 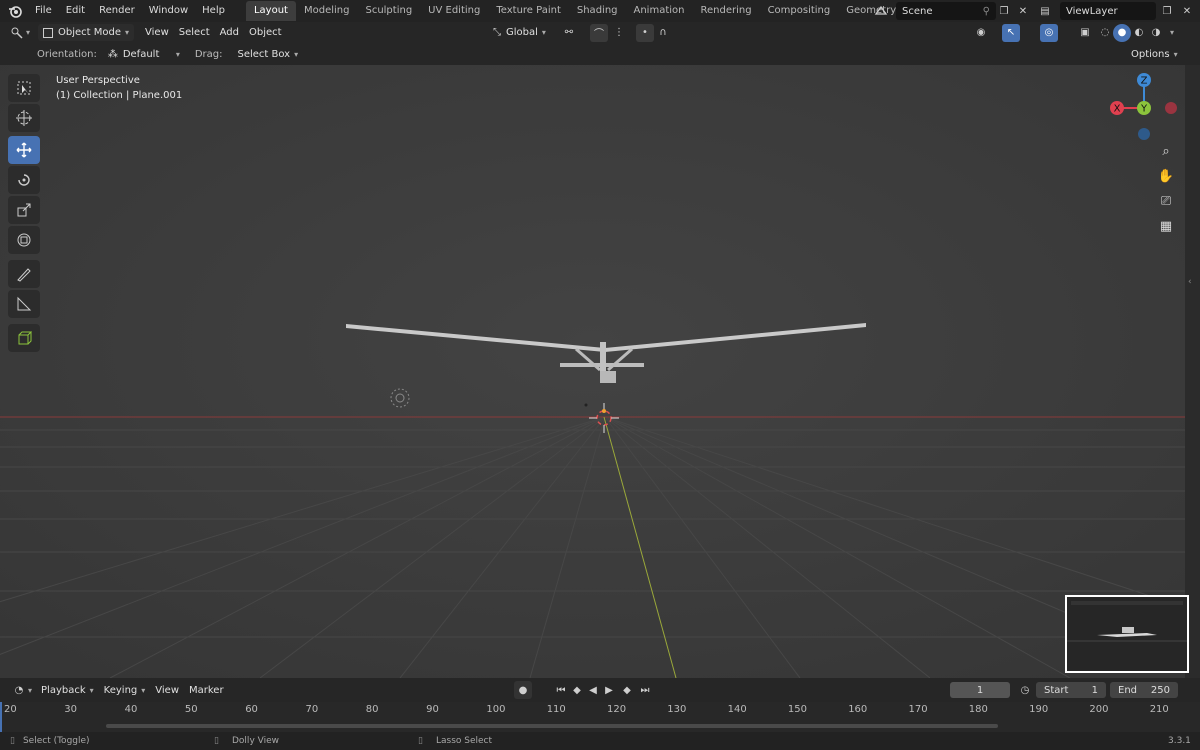 I want to click on frame-tick-label: 90, so click(x=432, y=709).